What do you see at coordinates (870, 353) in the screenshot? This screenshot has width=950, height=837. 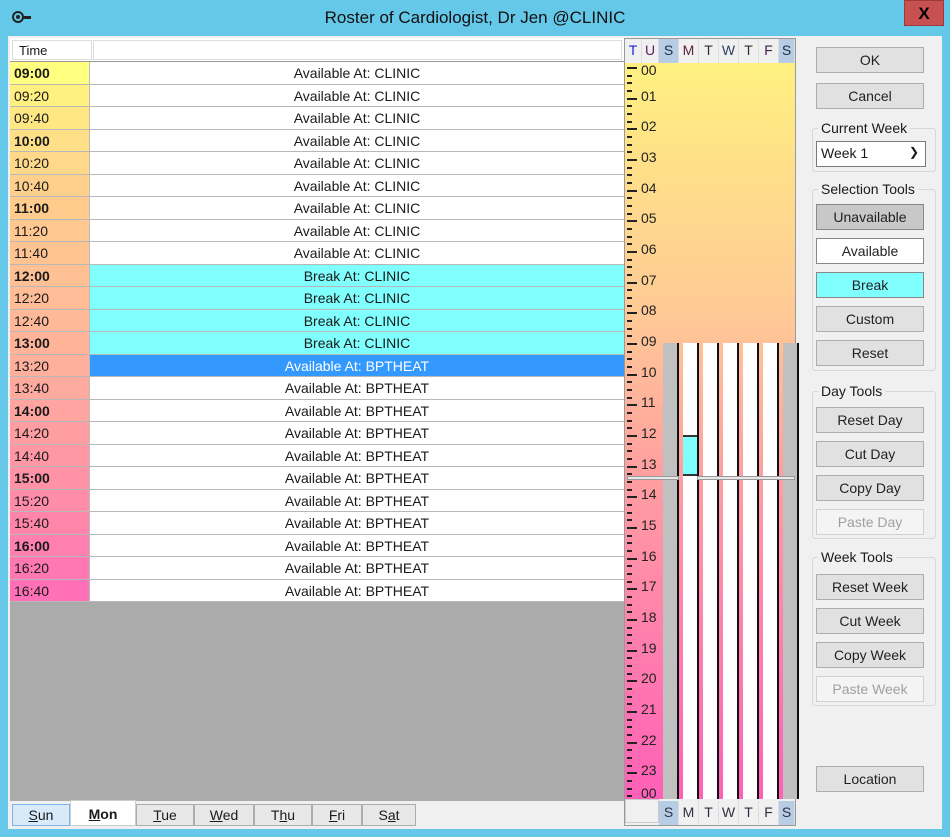 I see `reset-button: Reset` at bounding box center [870, 353].